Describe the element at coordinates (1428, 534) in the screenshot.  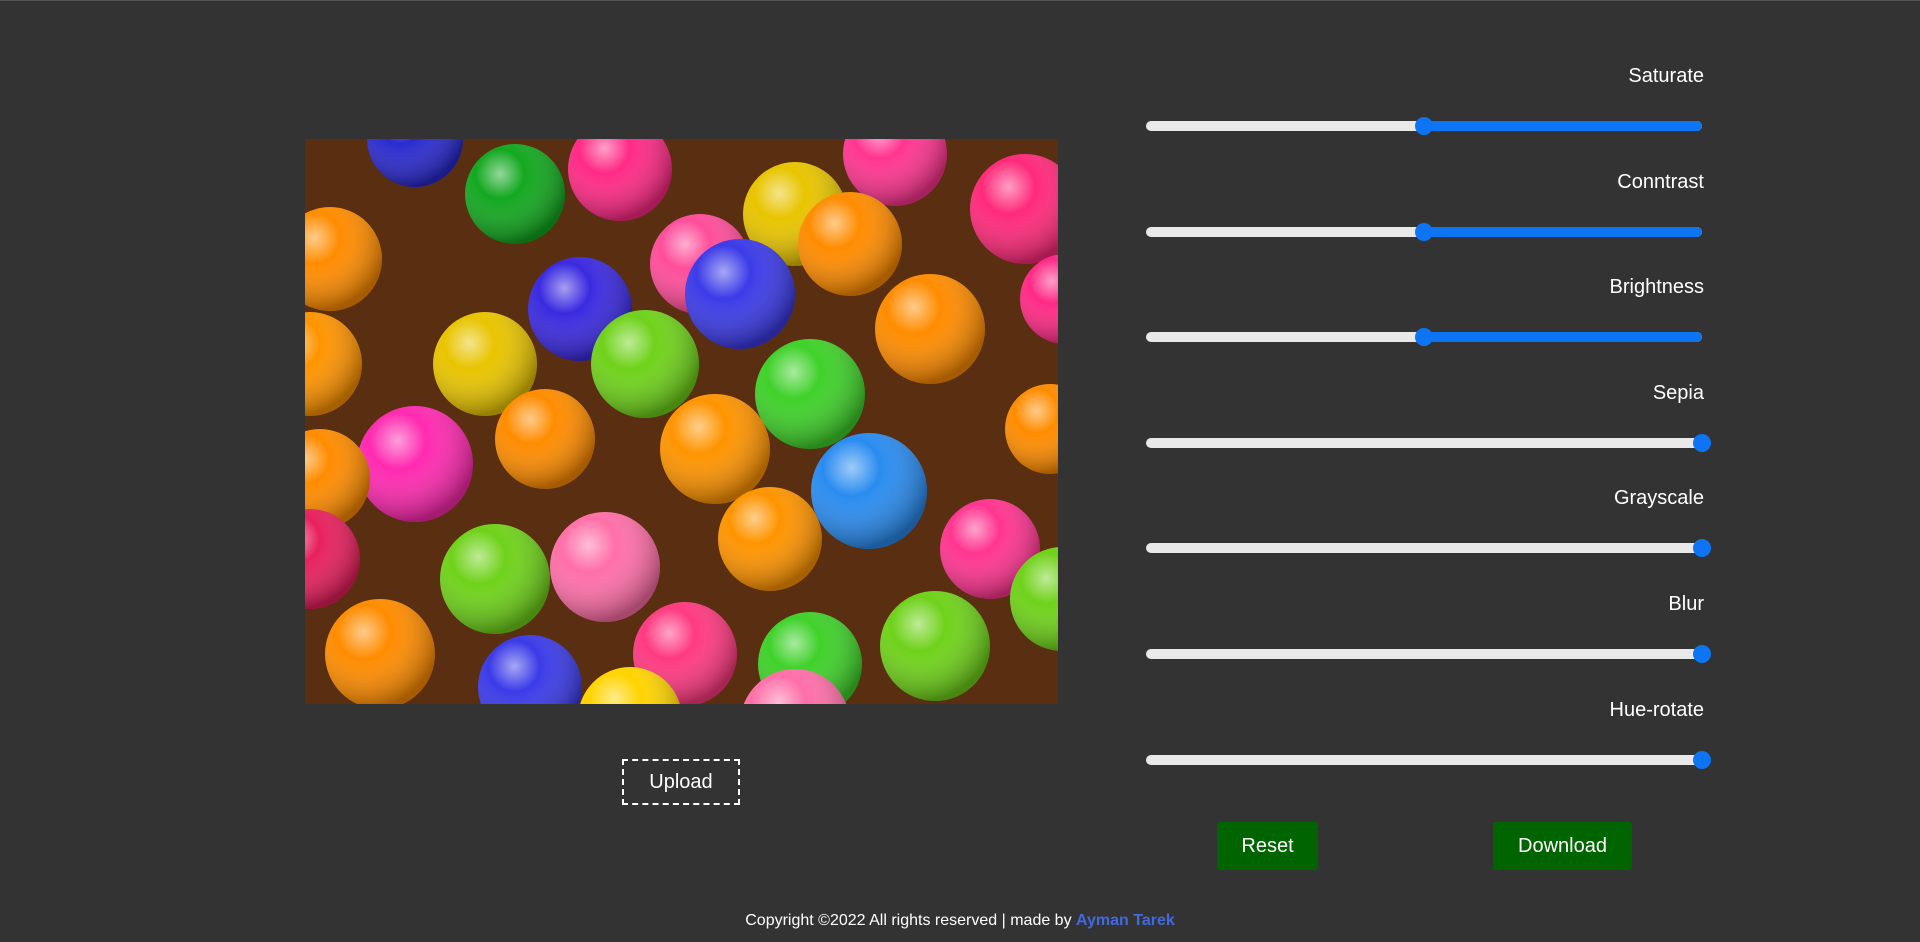
I see `filter-grayscale: Grayscale` at that location.